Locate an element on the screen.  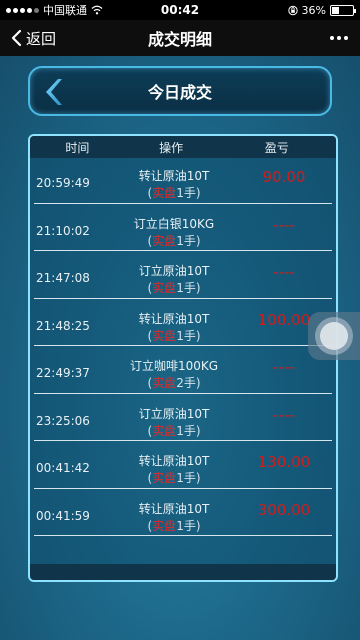
table-row: 23:25:06 订立原油10T (实盘1手) ---- is located at coordinates (183, 420).